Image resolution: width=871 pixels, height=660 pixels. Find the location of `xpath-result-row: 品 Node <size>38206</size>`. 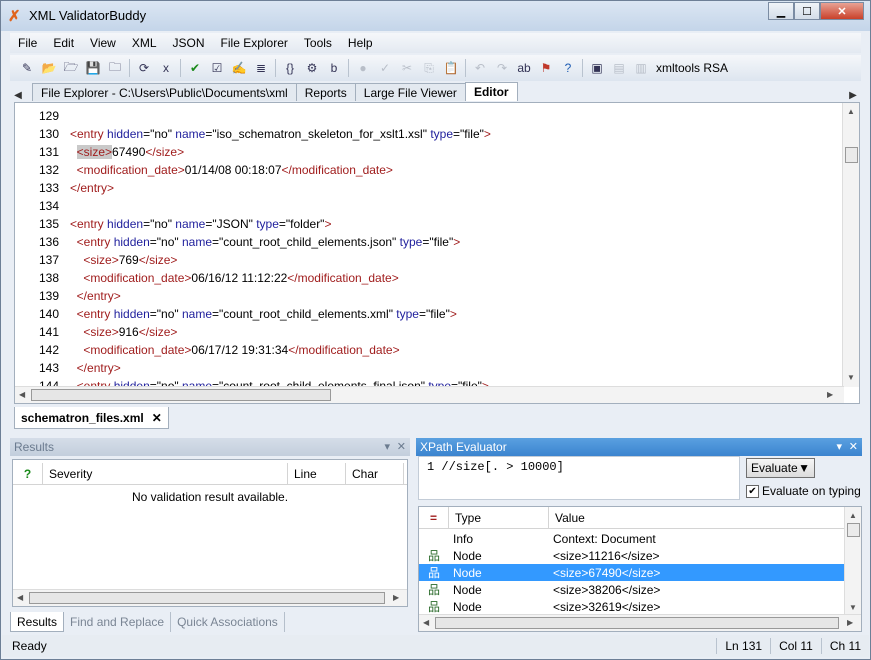

xpath-result-row: 品 Node <size>38206</size> is located at coordinates (632, 589).